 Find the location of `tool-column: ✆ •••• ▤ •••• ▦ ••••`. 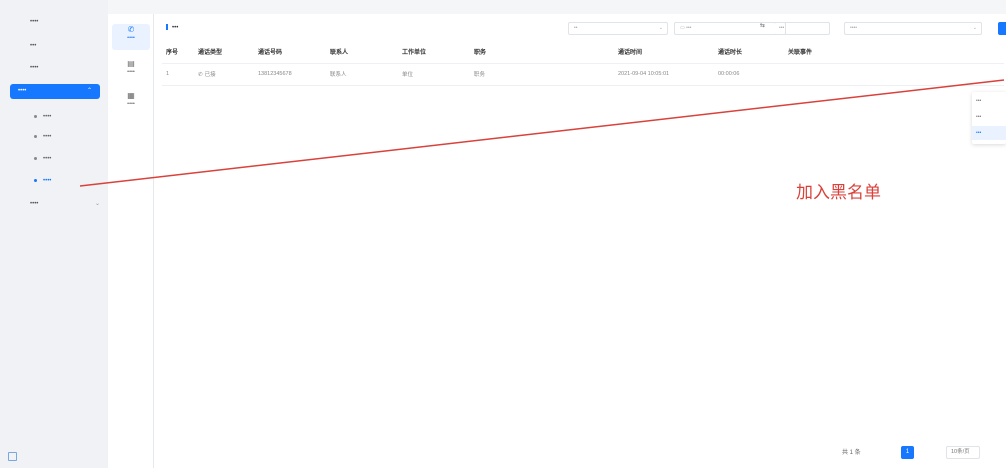

tool-column: ✆ •••• ▤ •••• ▦ •••• is located at coordinates (131, 241).